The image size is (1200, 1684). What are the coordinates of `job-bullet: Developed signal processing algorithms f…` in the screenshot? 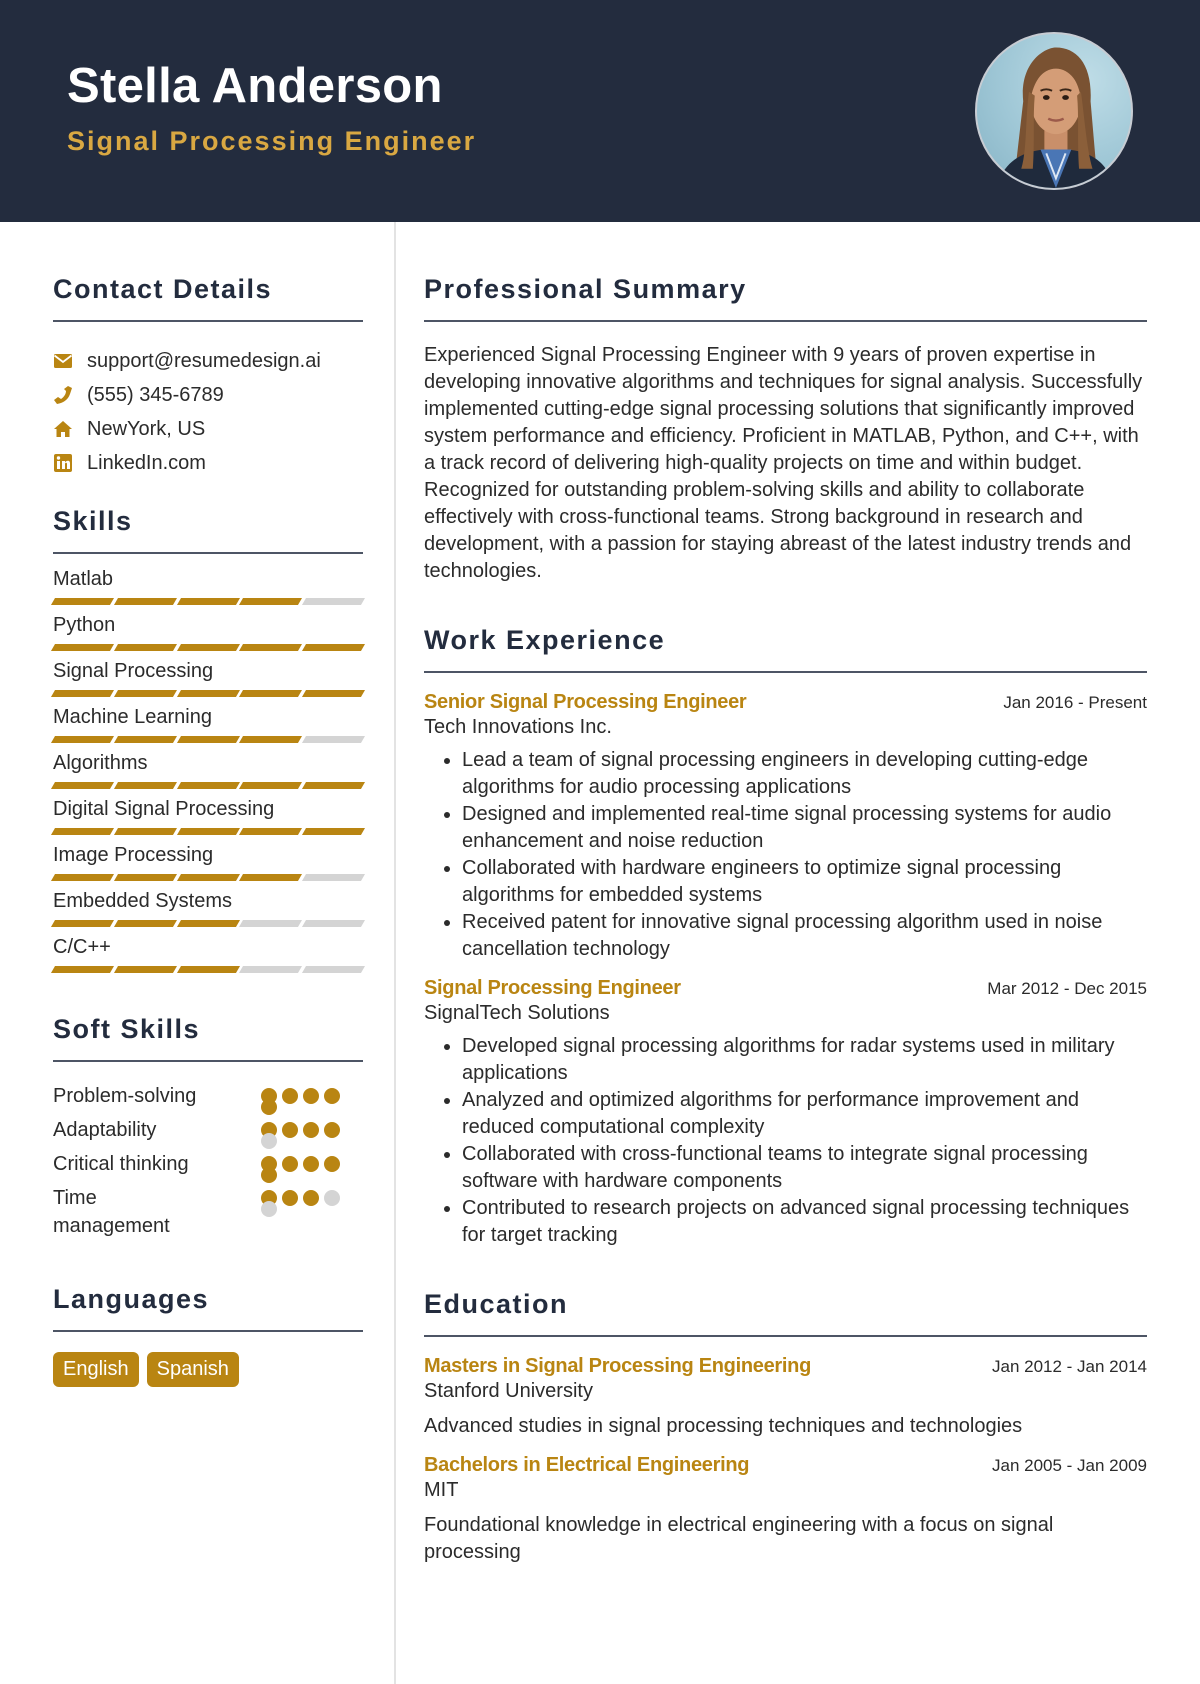 It's located at (804, 1060).